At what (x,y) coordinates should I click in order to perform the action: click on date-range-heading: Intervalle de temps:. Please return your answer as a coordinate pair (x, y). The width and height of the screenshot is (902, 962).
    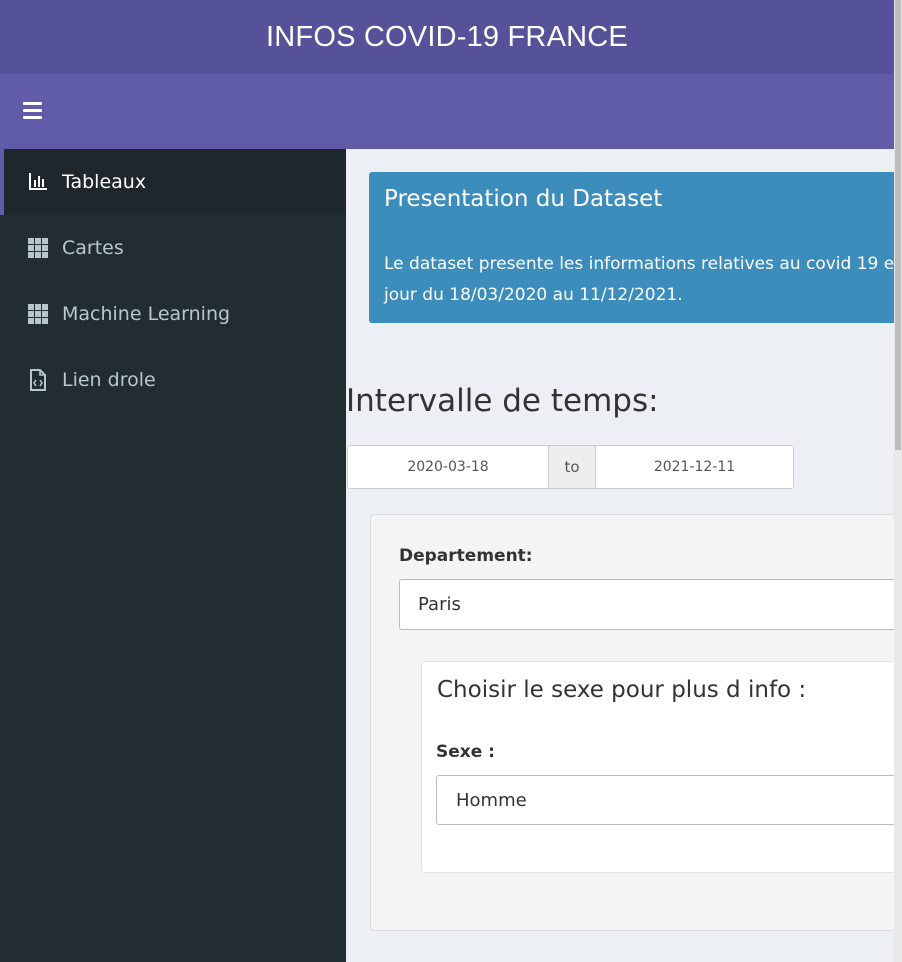
    Looking at the image, I should click on (502, 401).